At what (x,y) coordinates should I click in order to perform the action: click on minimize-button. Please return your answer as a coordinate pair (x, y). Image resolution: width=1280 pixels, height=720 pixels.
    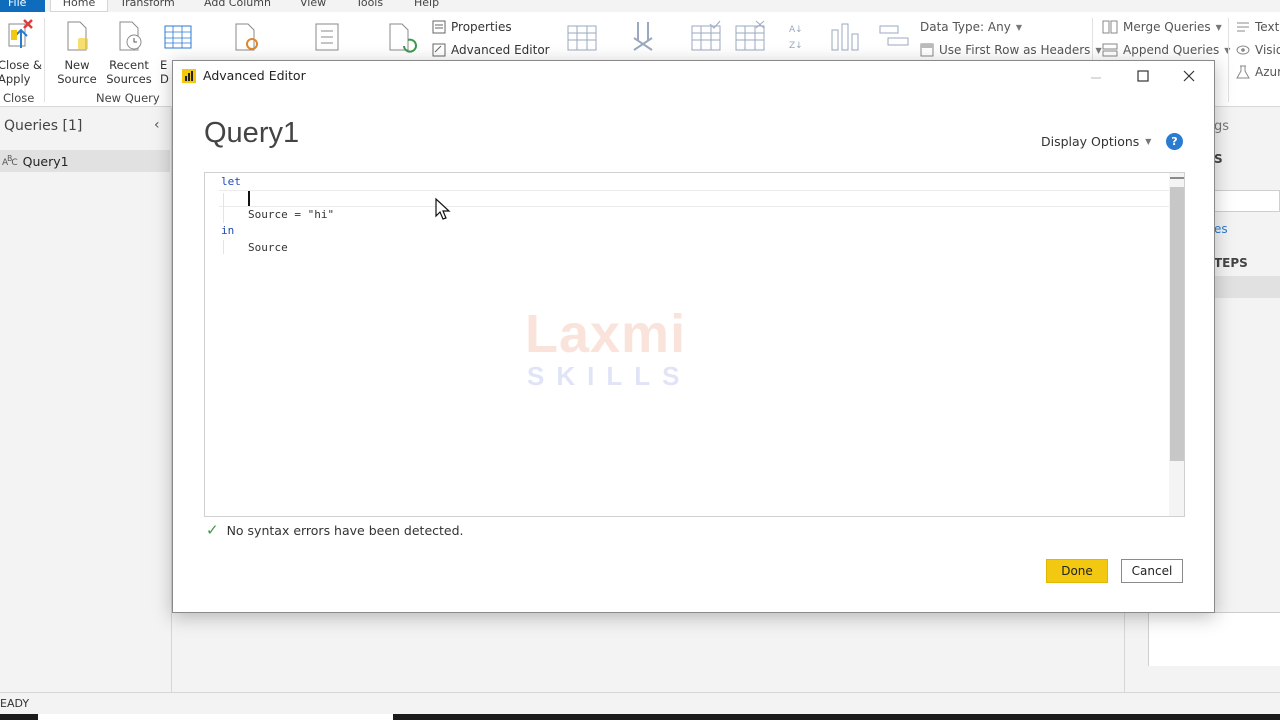
    Looking at the image, I should click on (1096, 76).